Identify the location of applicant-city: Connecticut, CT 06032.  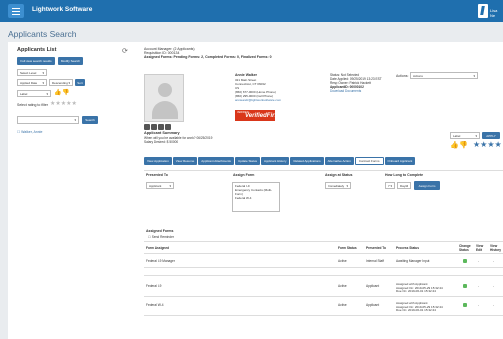
(250, 84).